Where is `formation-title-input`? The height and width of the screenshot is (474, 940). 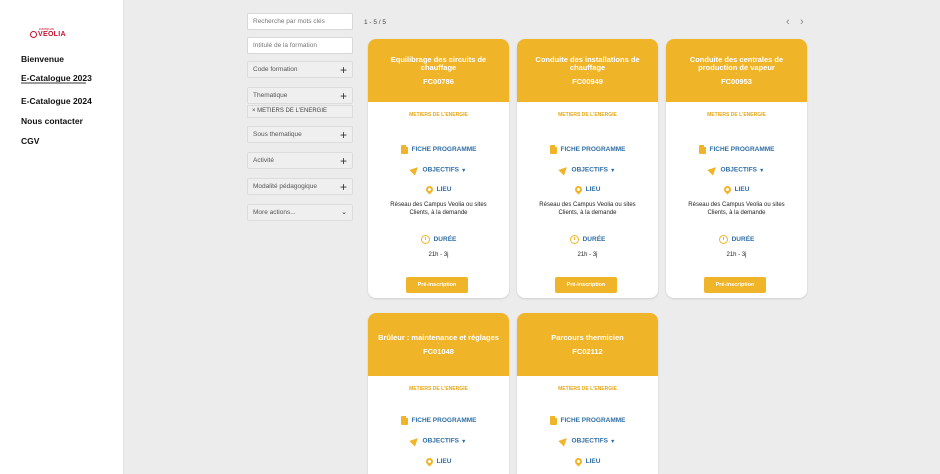 formation-title-input is located at coordinates (300, 45).